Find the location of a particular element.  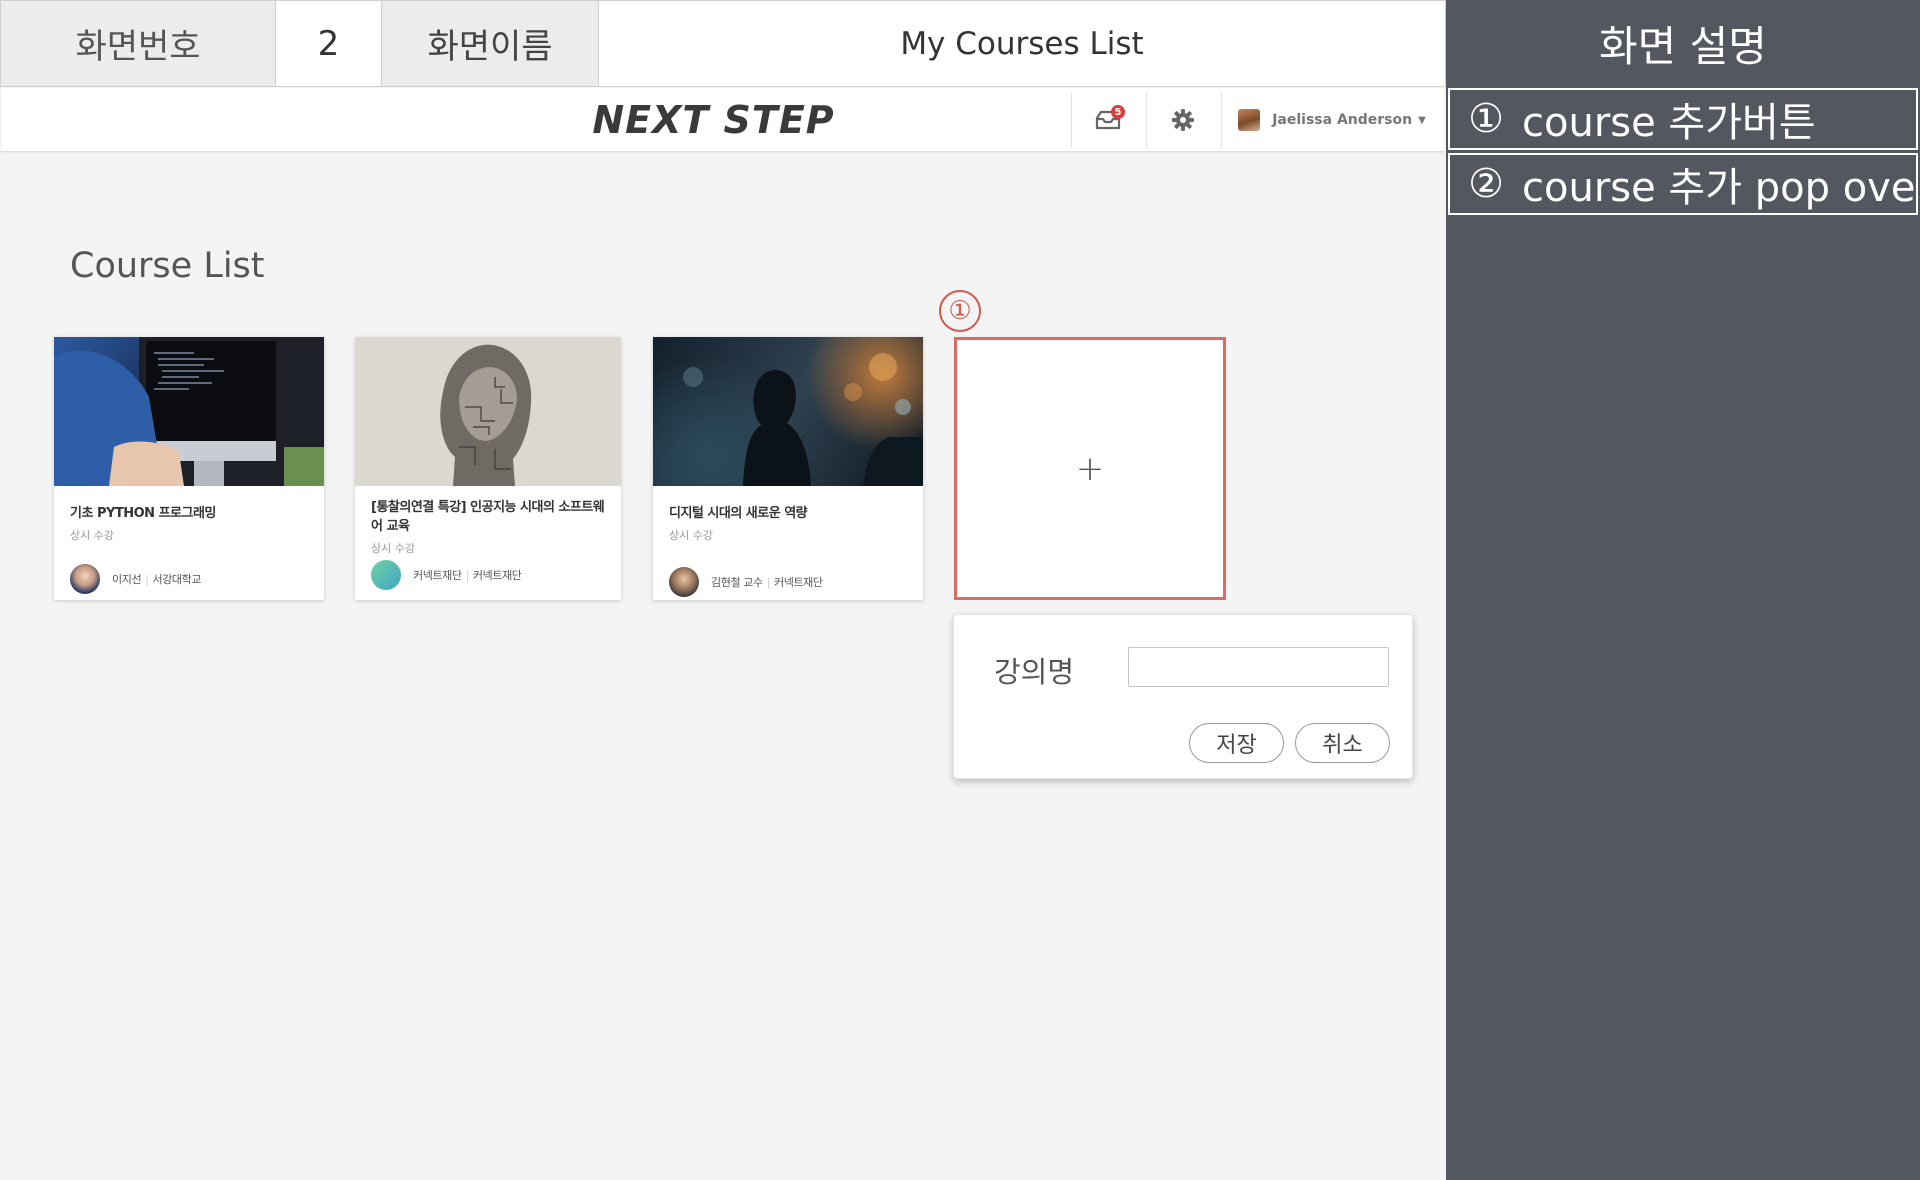

notification-badge: 5 is located at coordinates (1118, 112).